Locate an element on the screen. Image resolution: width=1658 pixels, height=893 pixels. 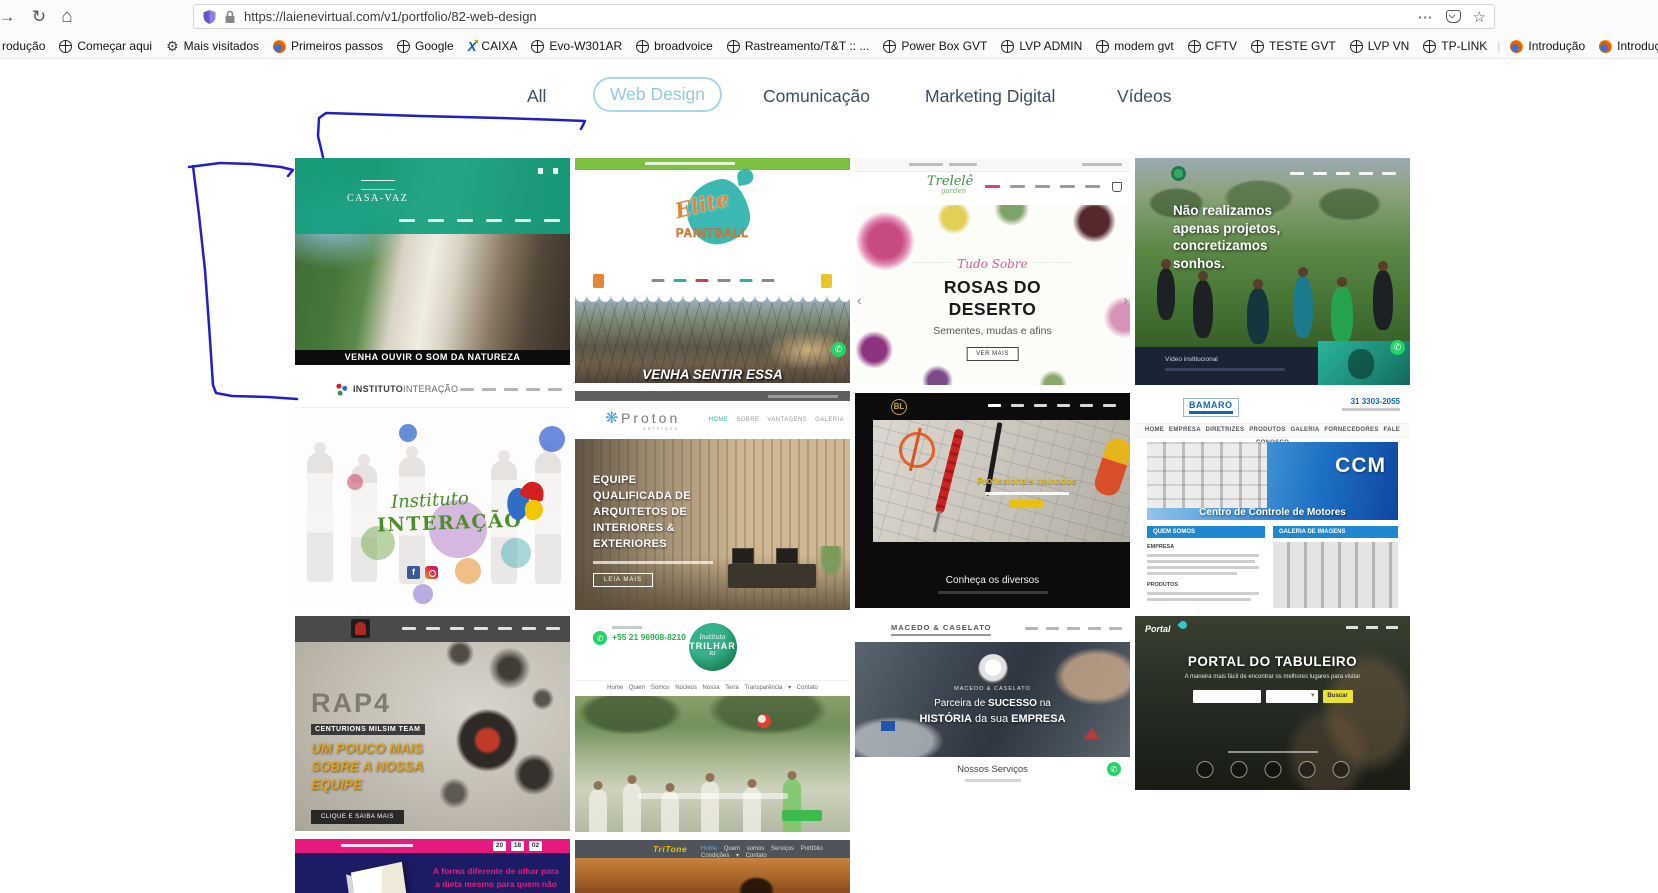
bookmark-item: TESTE GVT is located at coordinates (1293, 46).